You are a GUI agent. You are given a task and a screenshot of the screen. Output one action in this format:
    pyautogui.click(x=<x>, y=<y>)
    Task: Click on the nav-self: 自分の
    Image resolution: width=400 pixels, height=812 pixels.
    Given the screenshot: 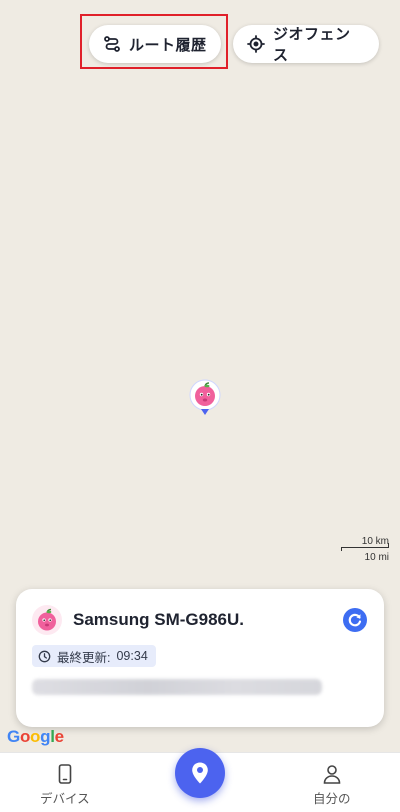 What is the action you would take?
    pyautogui.click(x=332, y=785)
    